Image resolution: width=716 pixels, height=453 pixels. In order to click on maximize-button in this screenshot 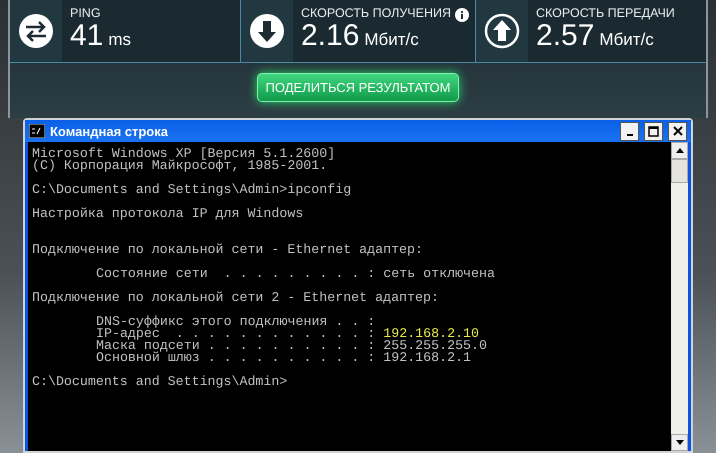, I will do `click(653, 131)`.